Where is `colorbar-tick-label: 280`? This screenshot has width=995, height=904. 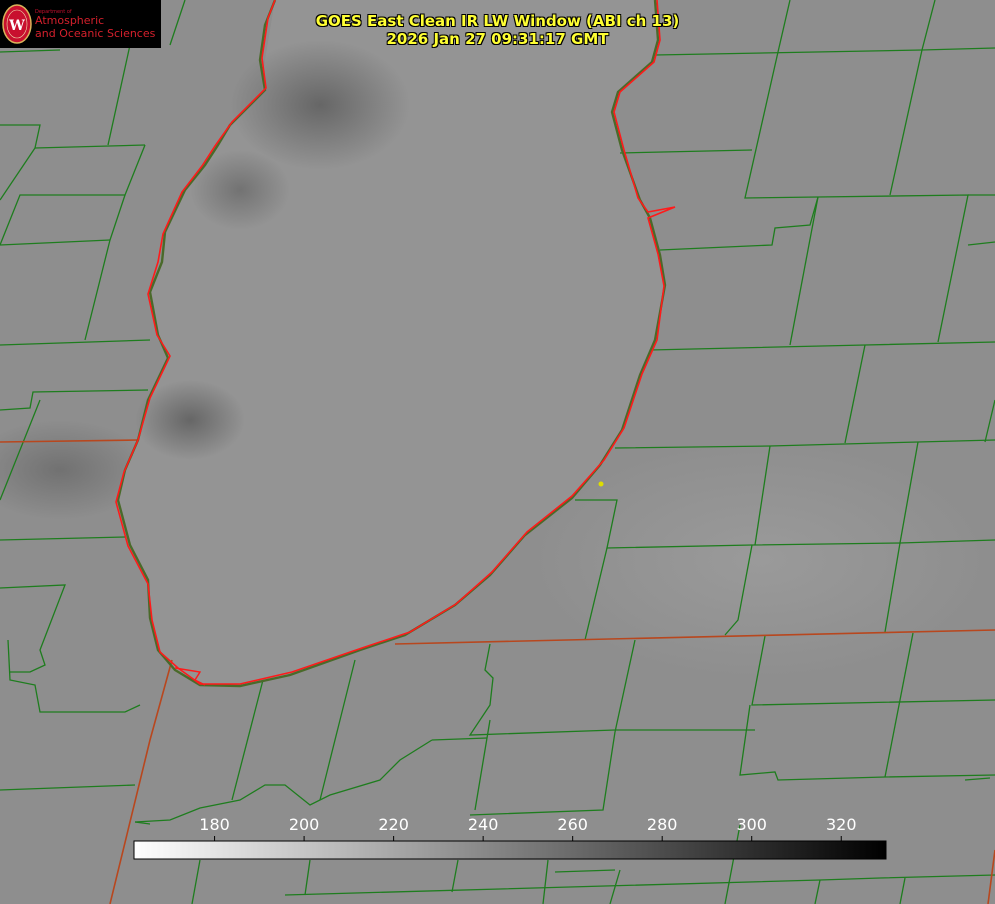 colorbar-tick-label: 280 is located at coordinates (662, 824).